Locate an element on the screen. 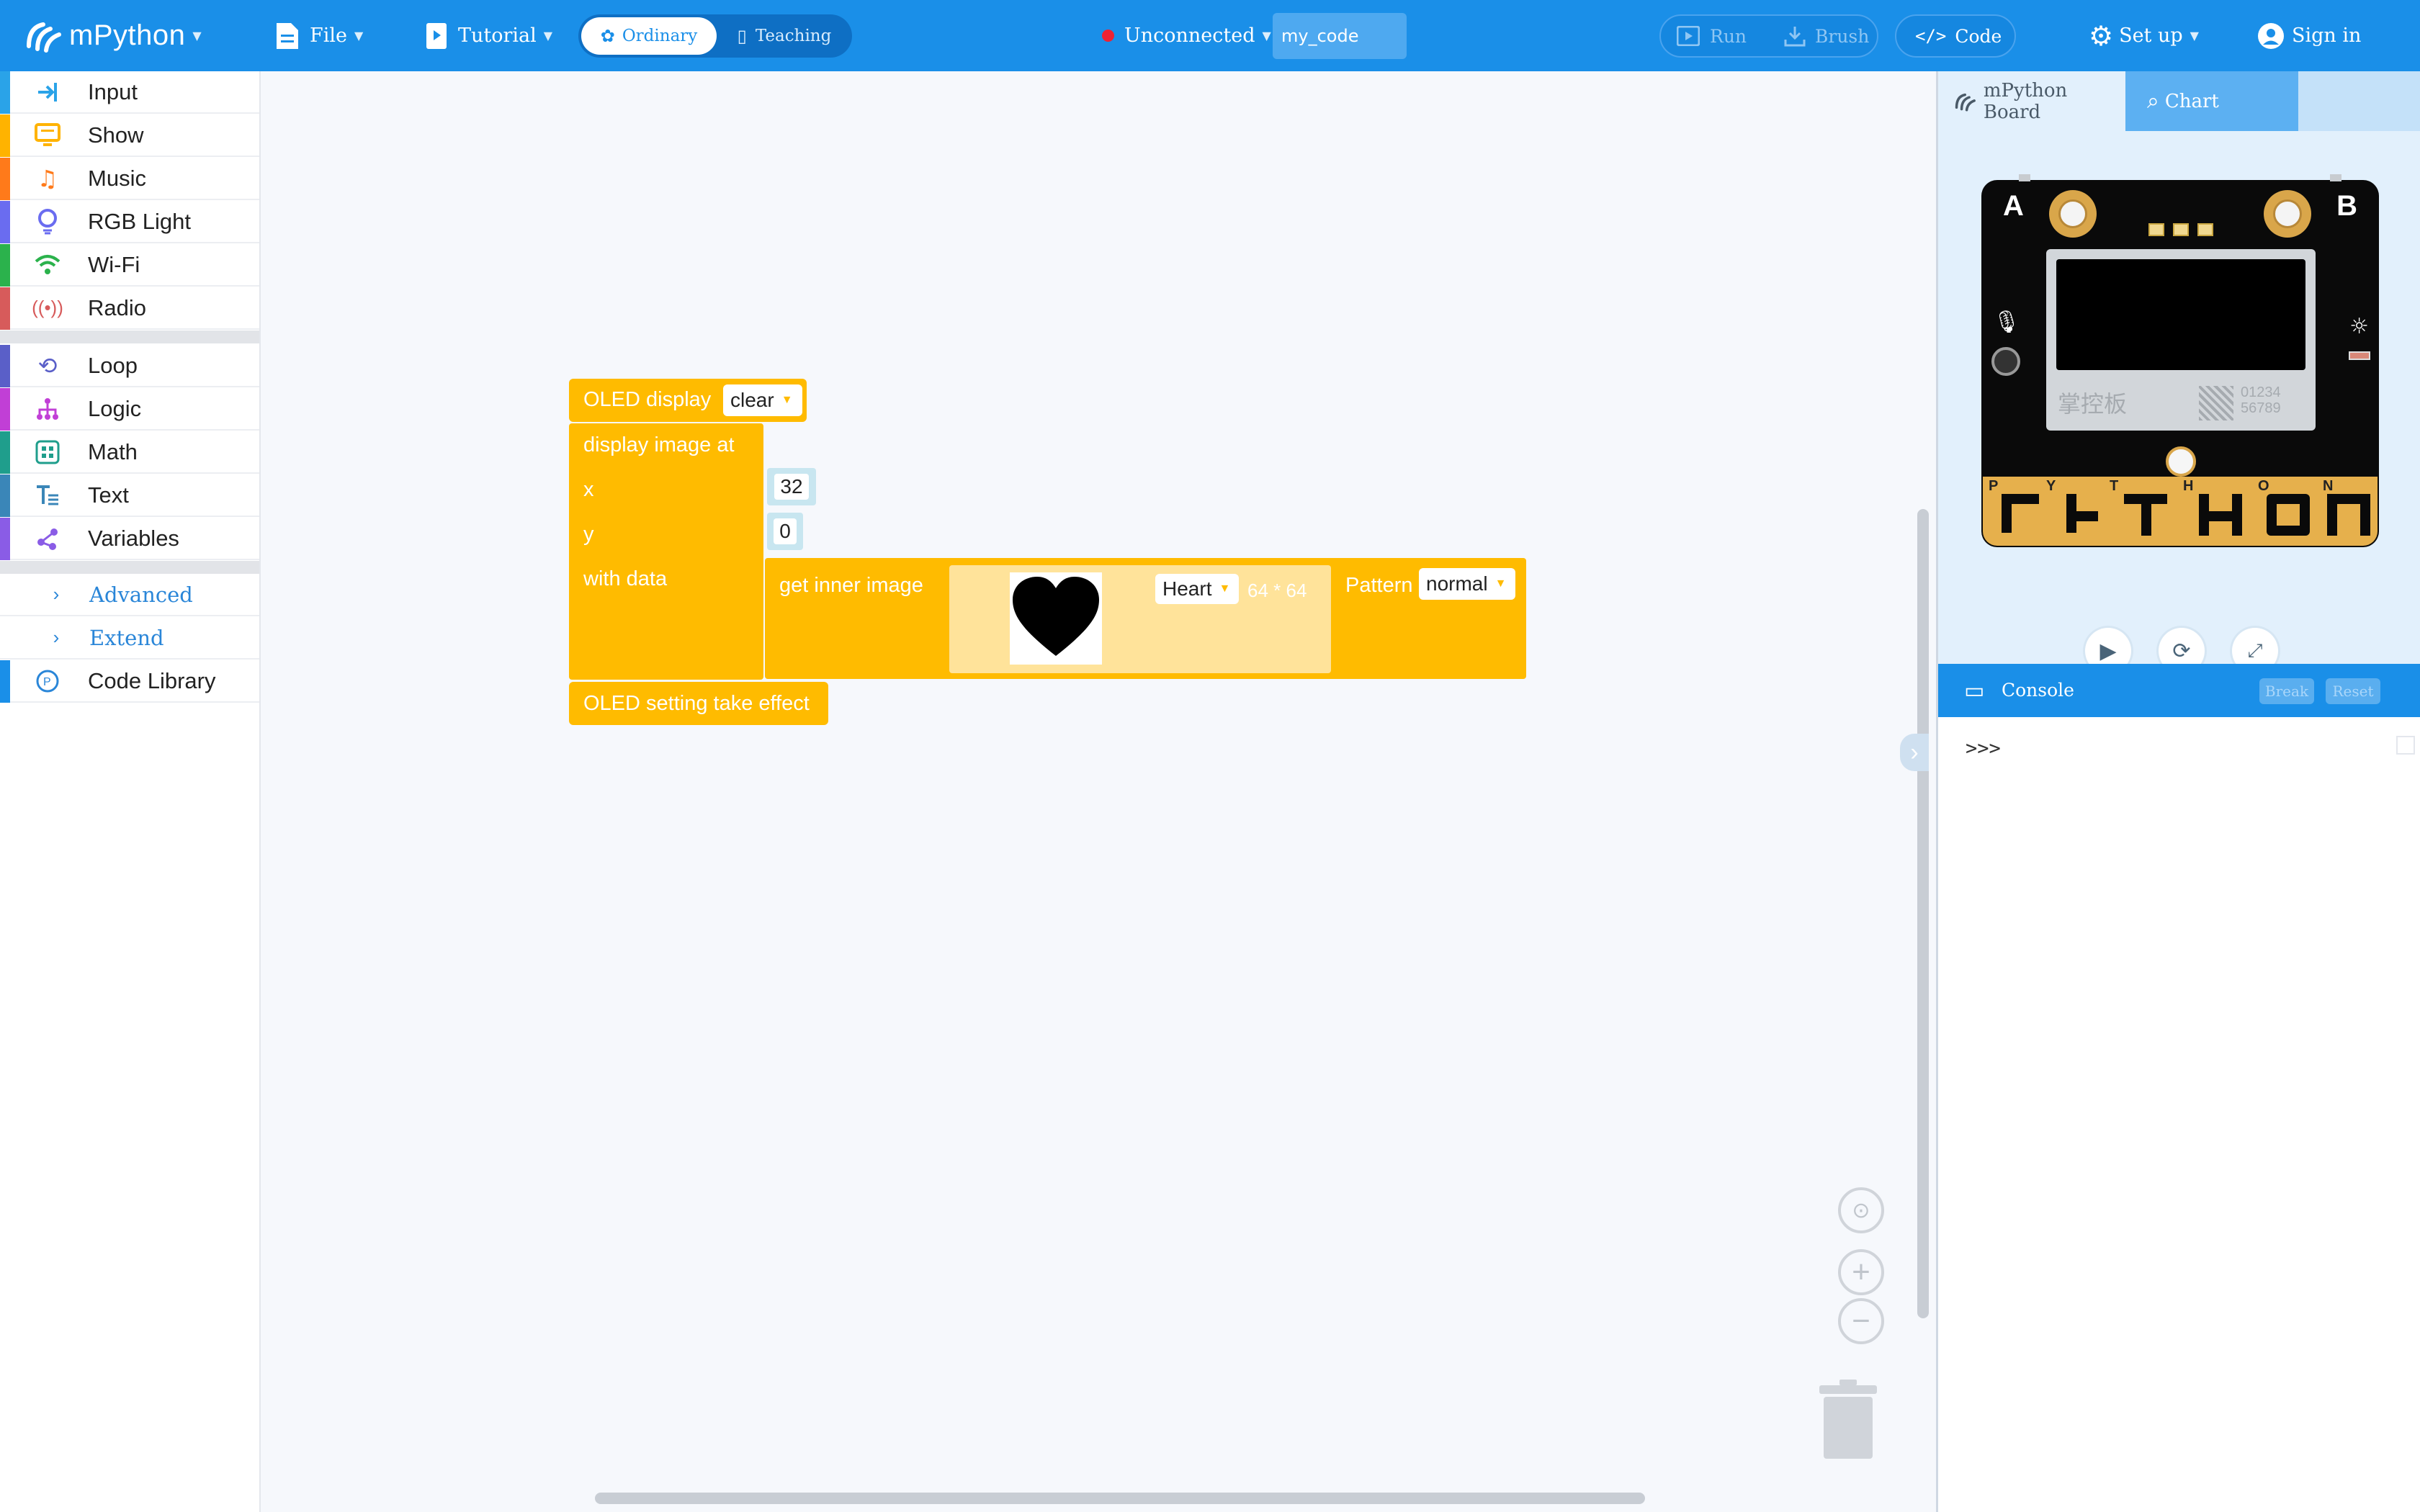  connection-status-label: Unconnected is located at coordinates (1189, 35).